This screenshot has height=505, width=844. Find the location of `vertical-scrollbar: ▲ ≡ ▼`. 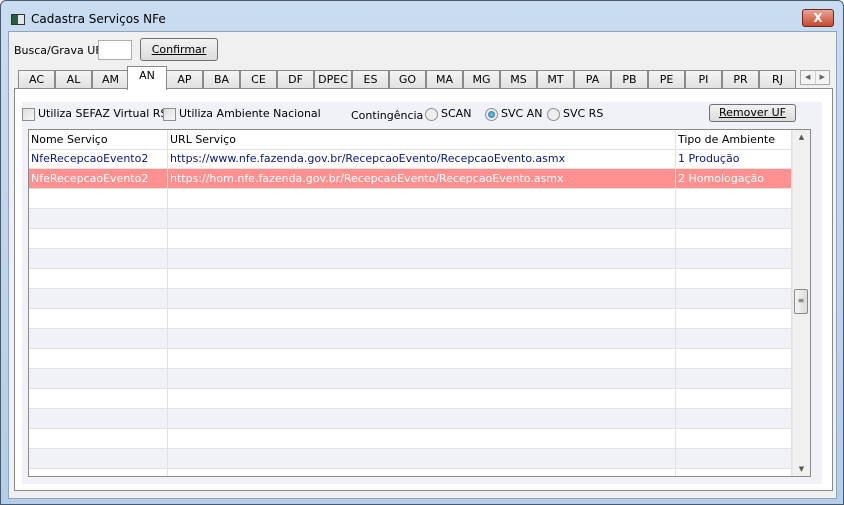

vertical-scrollbar: ▲ ≡ ▼ is located at coordinates (801, 303).